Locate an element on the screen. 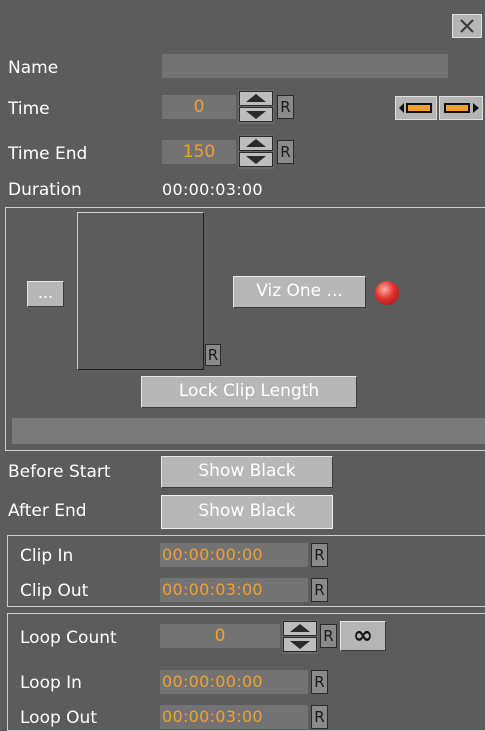  clip-thumbnail is located at coordinates (140, 291).